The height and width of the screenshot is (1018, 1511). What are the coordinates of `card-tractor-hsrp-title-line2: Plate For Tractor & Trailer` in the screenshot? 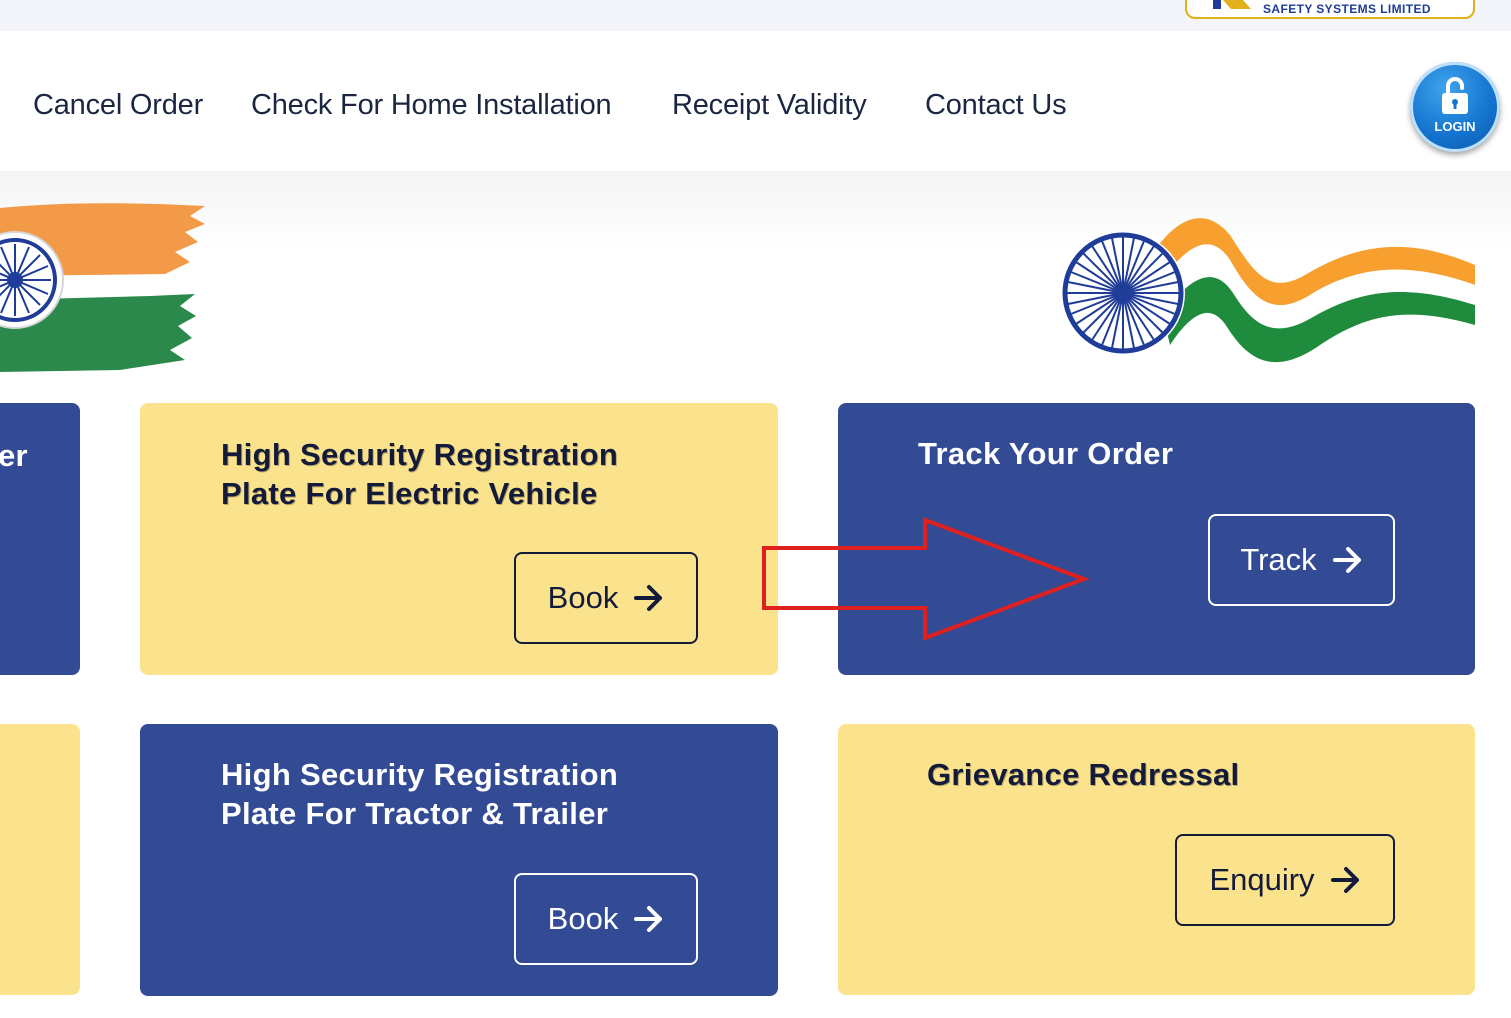 It's located at (415, 813).